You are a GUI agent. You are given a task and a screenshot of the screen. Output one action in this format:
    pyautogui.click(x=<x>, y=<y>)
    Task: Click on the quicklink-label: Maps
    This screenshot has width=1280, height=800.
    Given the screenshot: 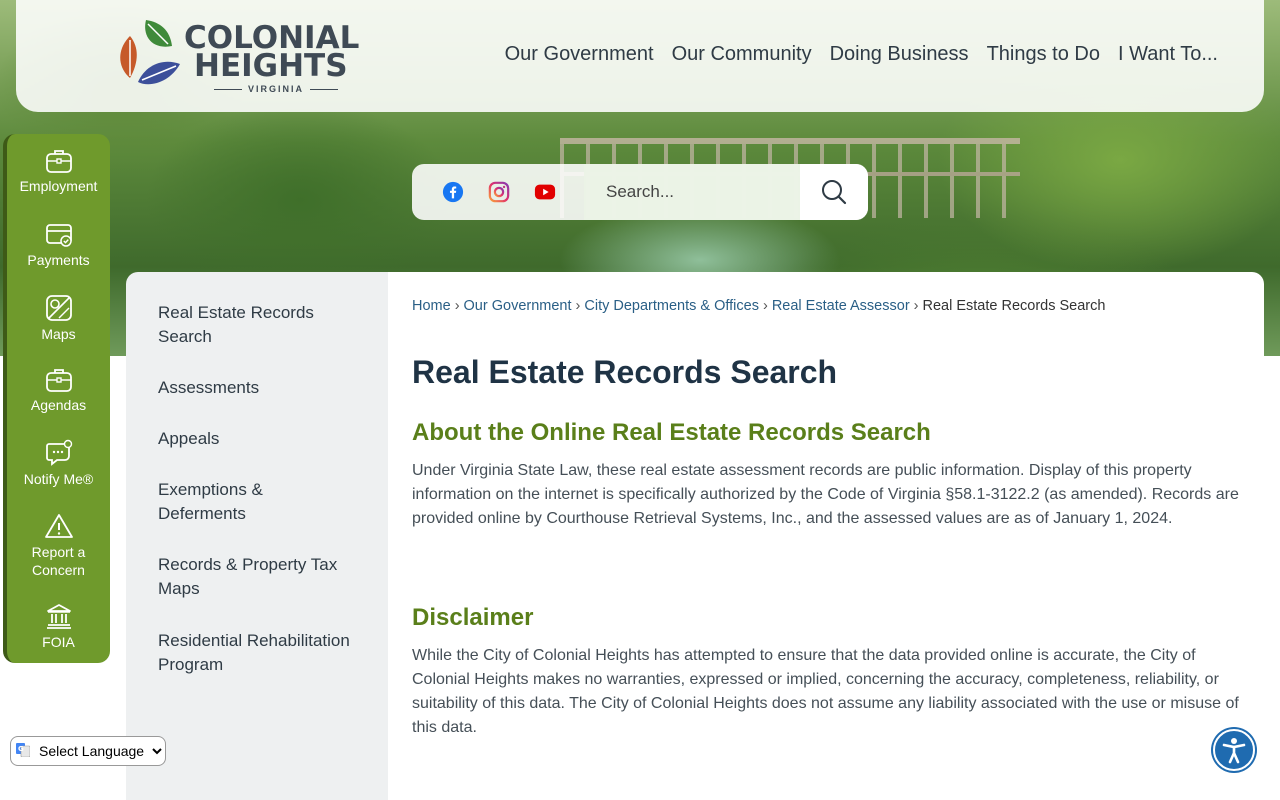 What is the action you would take?
    pyautogui.click(x=58, y=334)
    